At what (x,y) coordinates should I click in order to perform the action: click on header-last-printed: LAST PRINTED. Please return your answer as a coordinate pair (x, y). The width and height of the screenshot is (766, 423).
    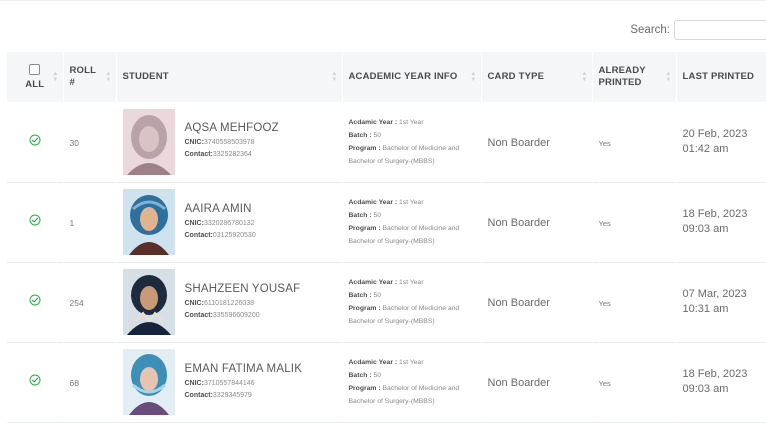
    Looking at the image, I should click on (721, 77).